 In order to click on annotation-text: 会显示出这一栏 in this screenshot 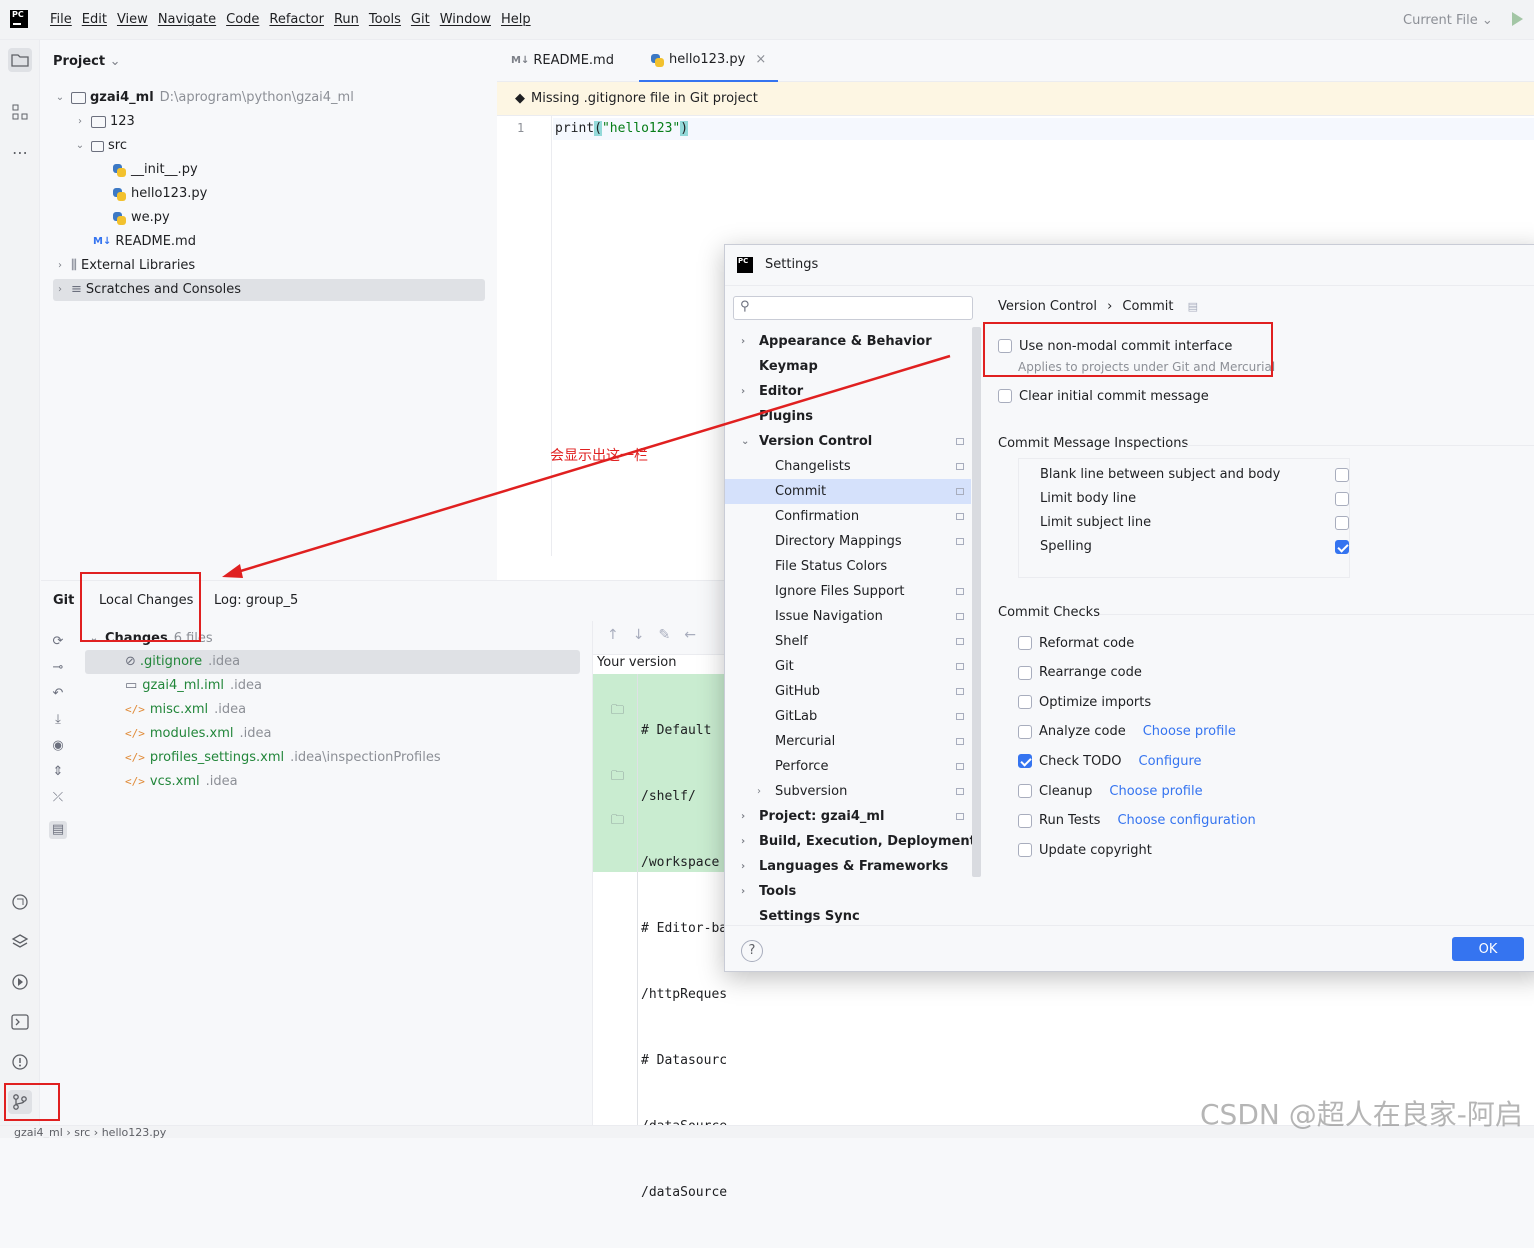, I will do `click(599, 456)`.